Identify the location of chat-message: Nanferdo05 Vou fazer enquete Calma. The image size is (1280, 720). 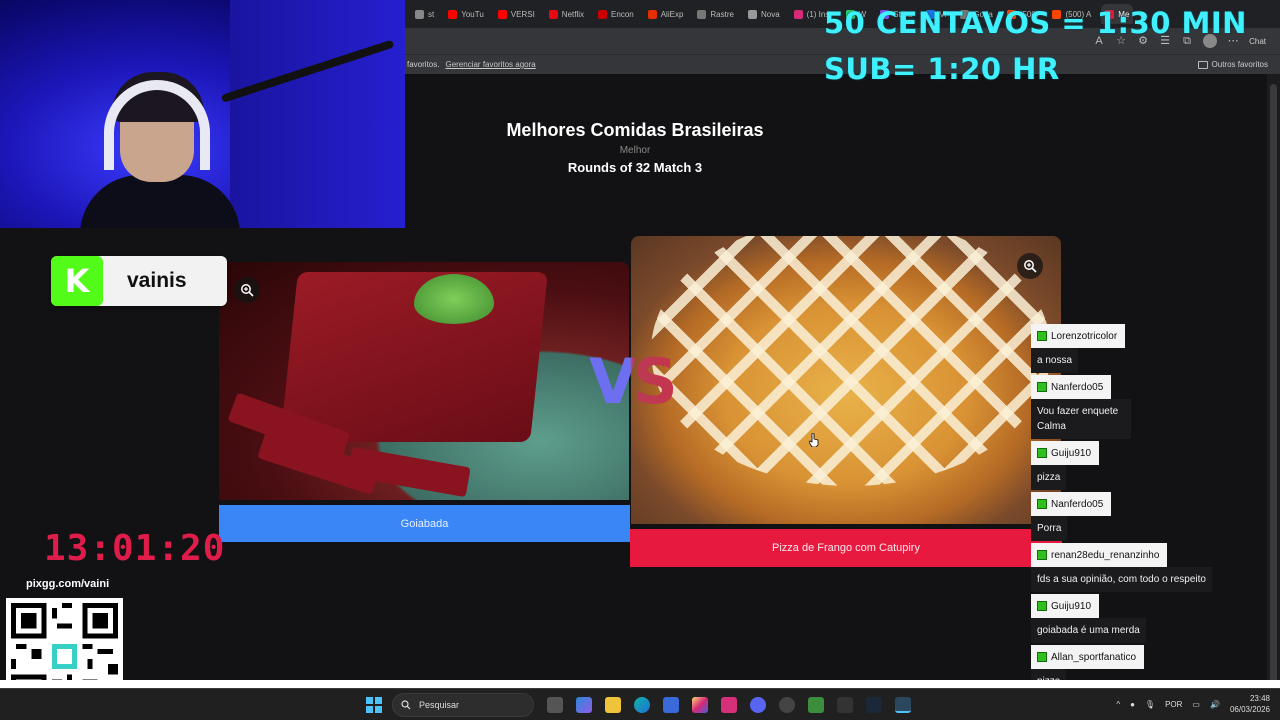
(1153, 407).